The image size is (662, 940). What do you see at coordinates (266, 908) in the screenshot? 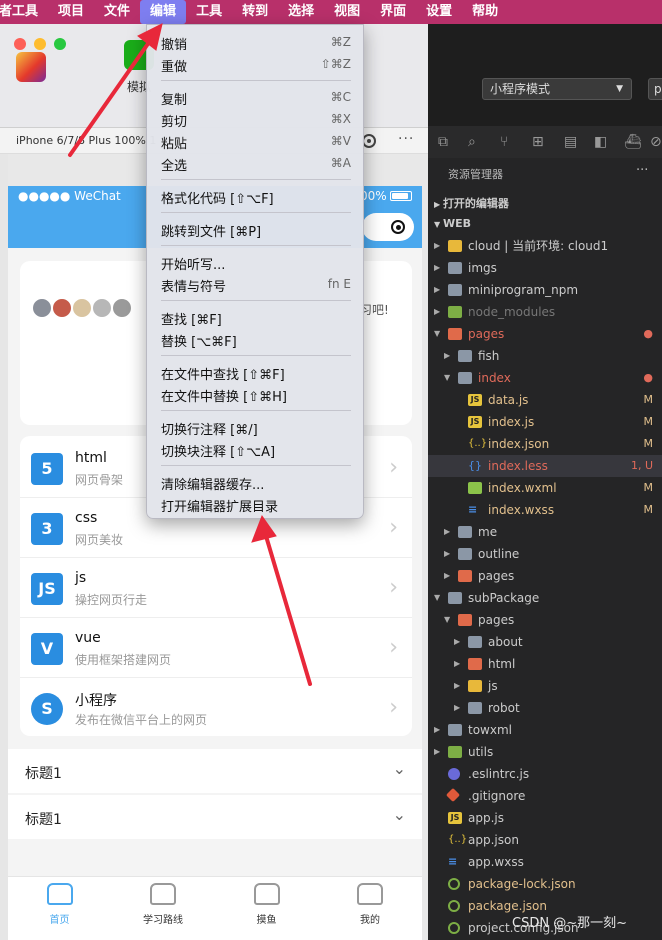
I see `tab-item: 摸鱼` at bounding box center [266, 908].